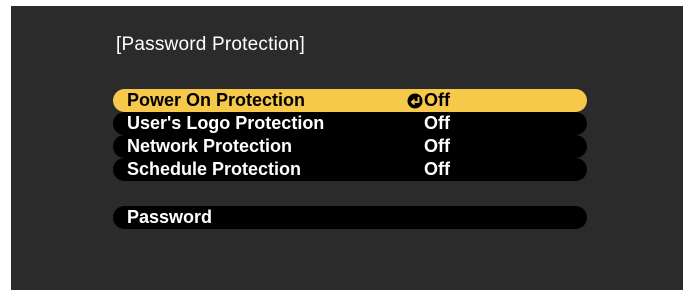 Image resolution: width=684 pixels, height=297 pixels. I want to click on menu-item-label: Password, so click(170, 217).